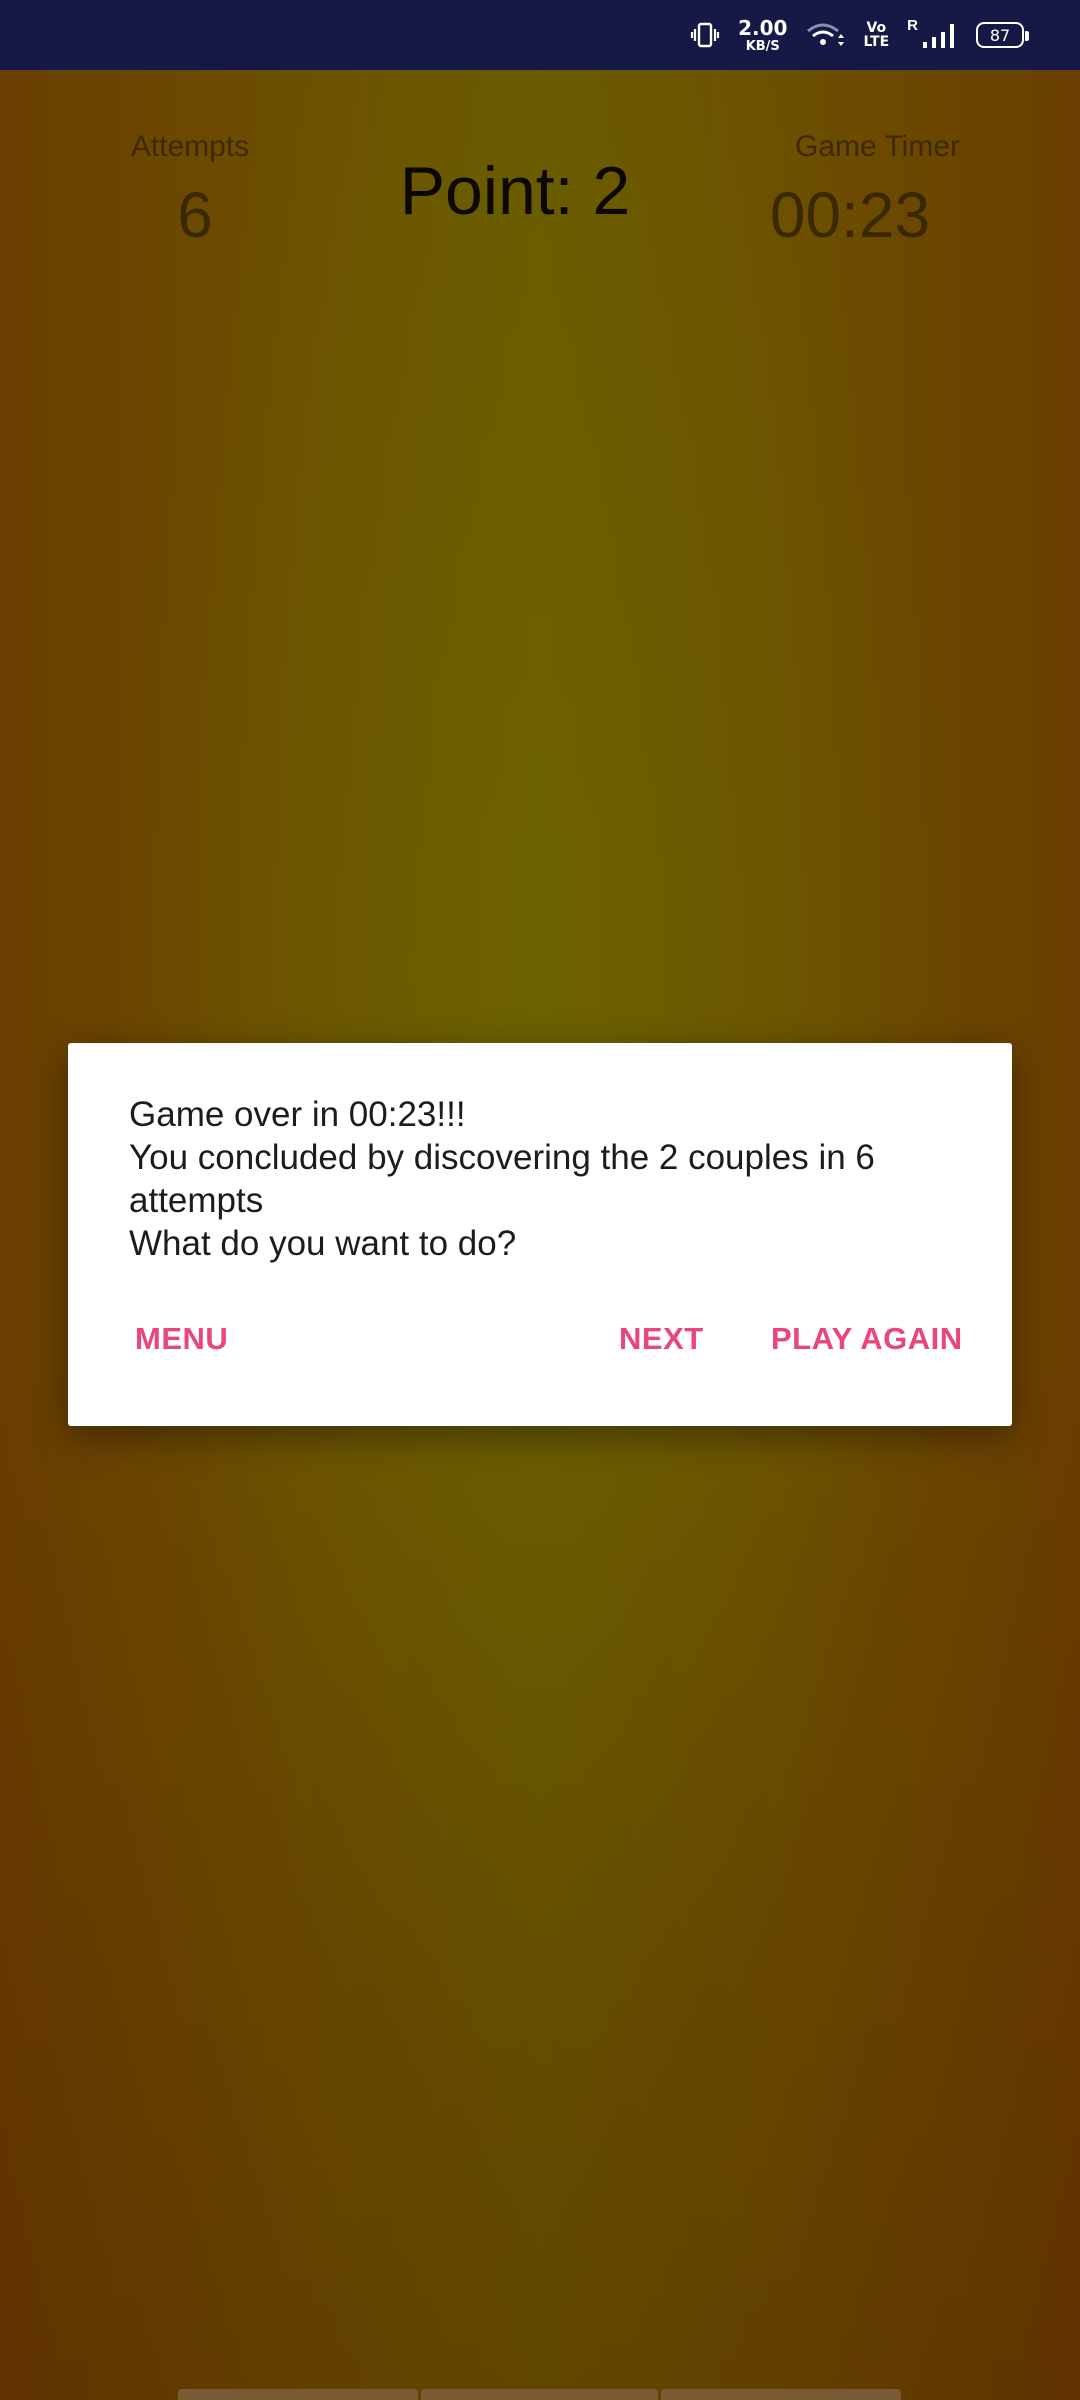 The width and height of the screenshot is (1080, 2400). I want to click on attempts-label: Attempts, so click(190, 146).